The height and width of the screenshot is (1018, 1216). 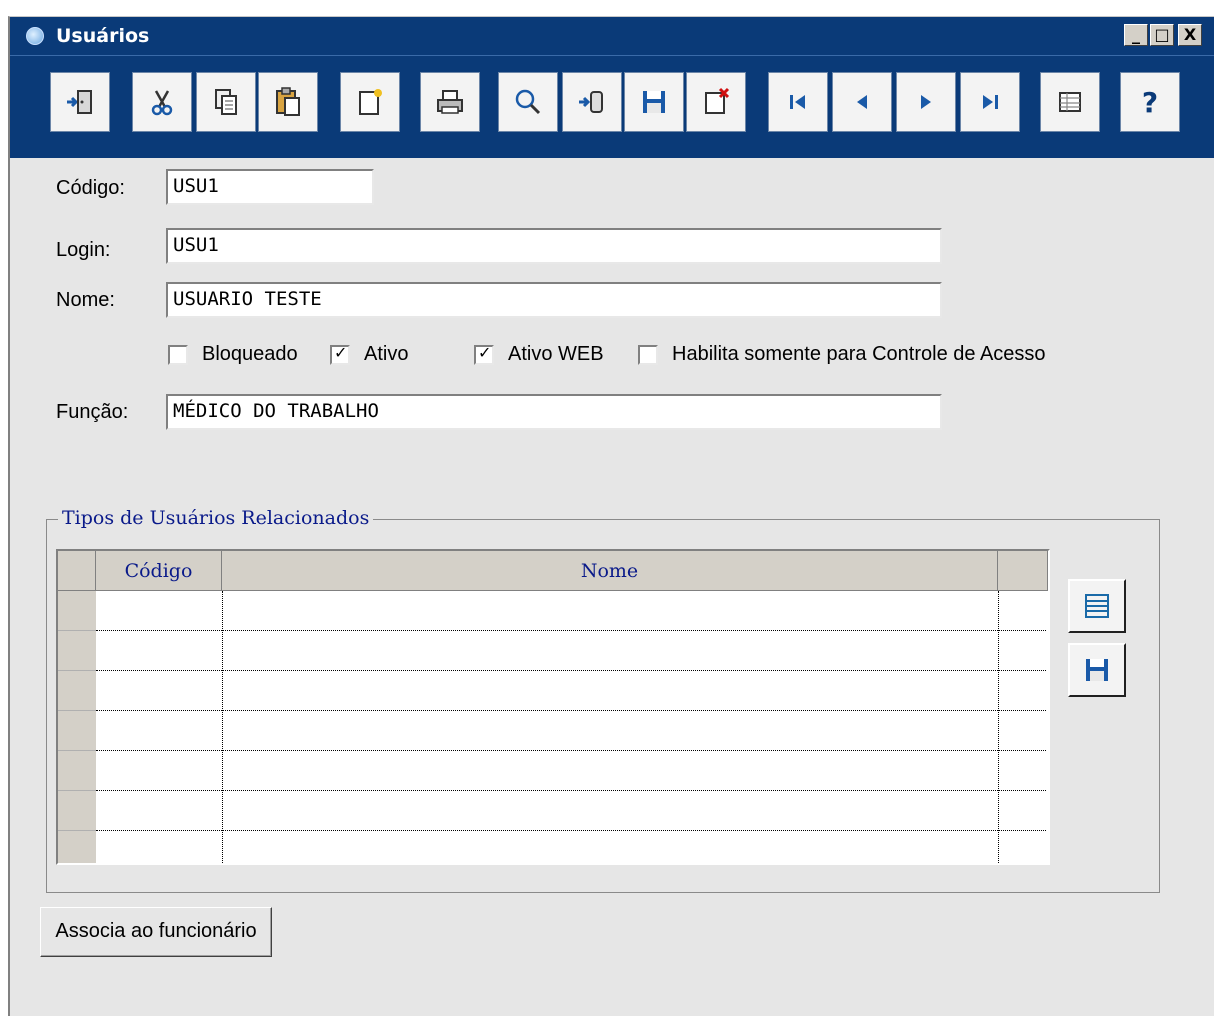 I want to click on nome-input: USUARIO TESTE, so click(x=554, y=300).